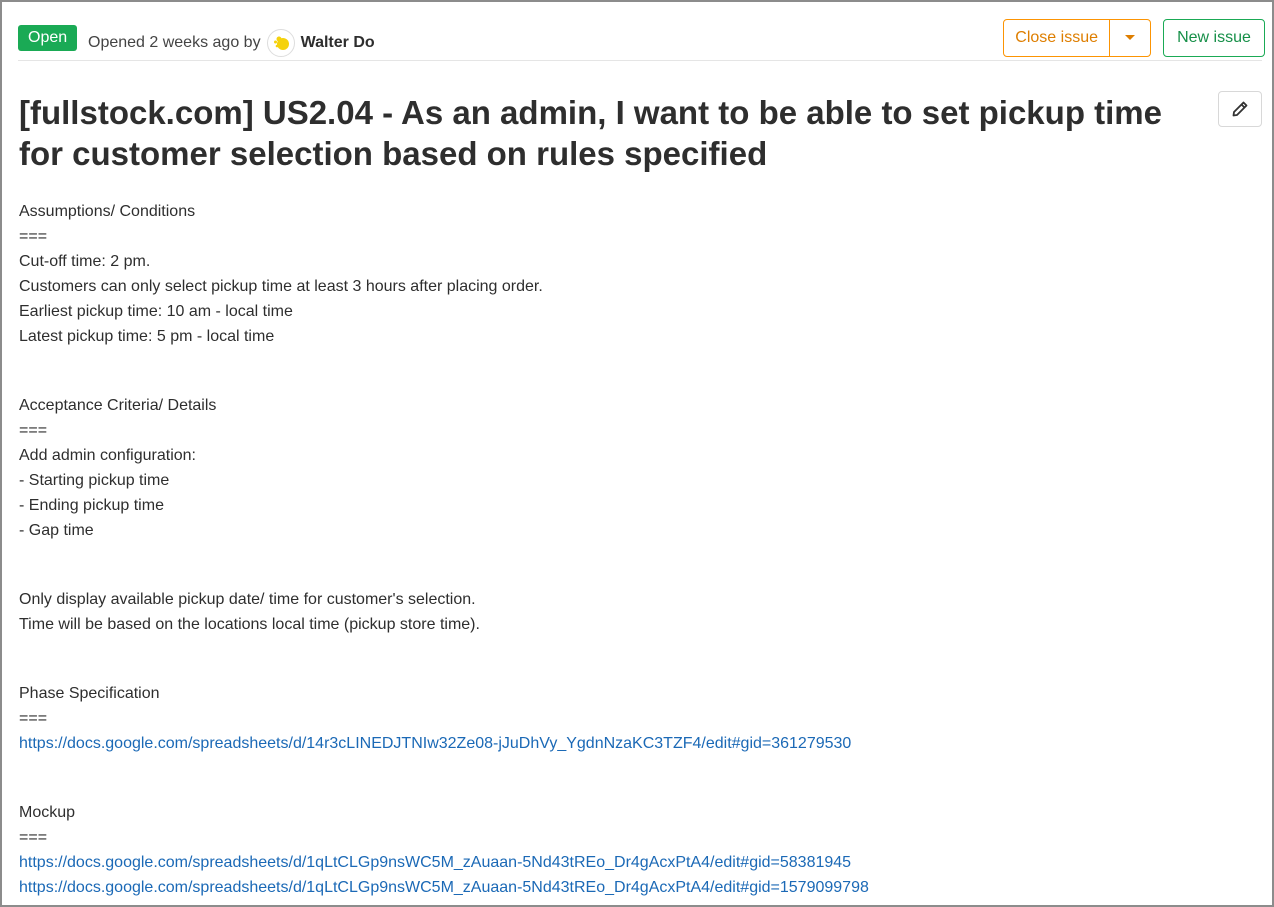 This screenshot has width=1274, height=907. I want to click on close-issue-button: Close issue, so click(1057, 38).